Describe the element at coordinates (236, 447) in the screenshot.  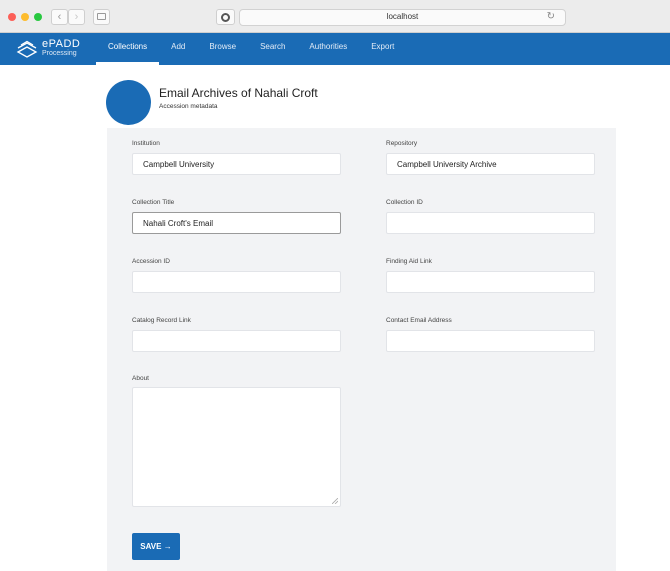
I see `about-textarea` at that location.